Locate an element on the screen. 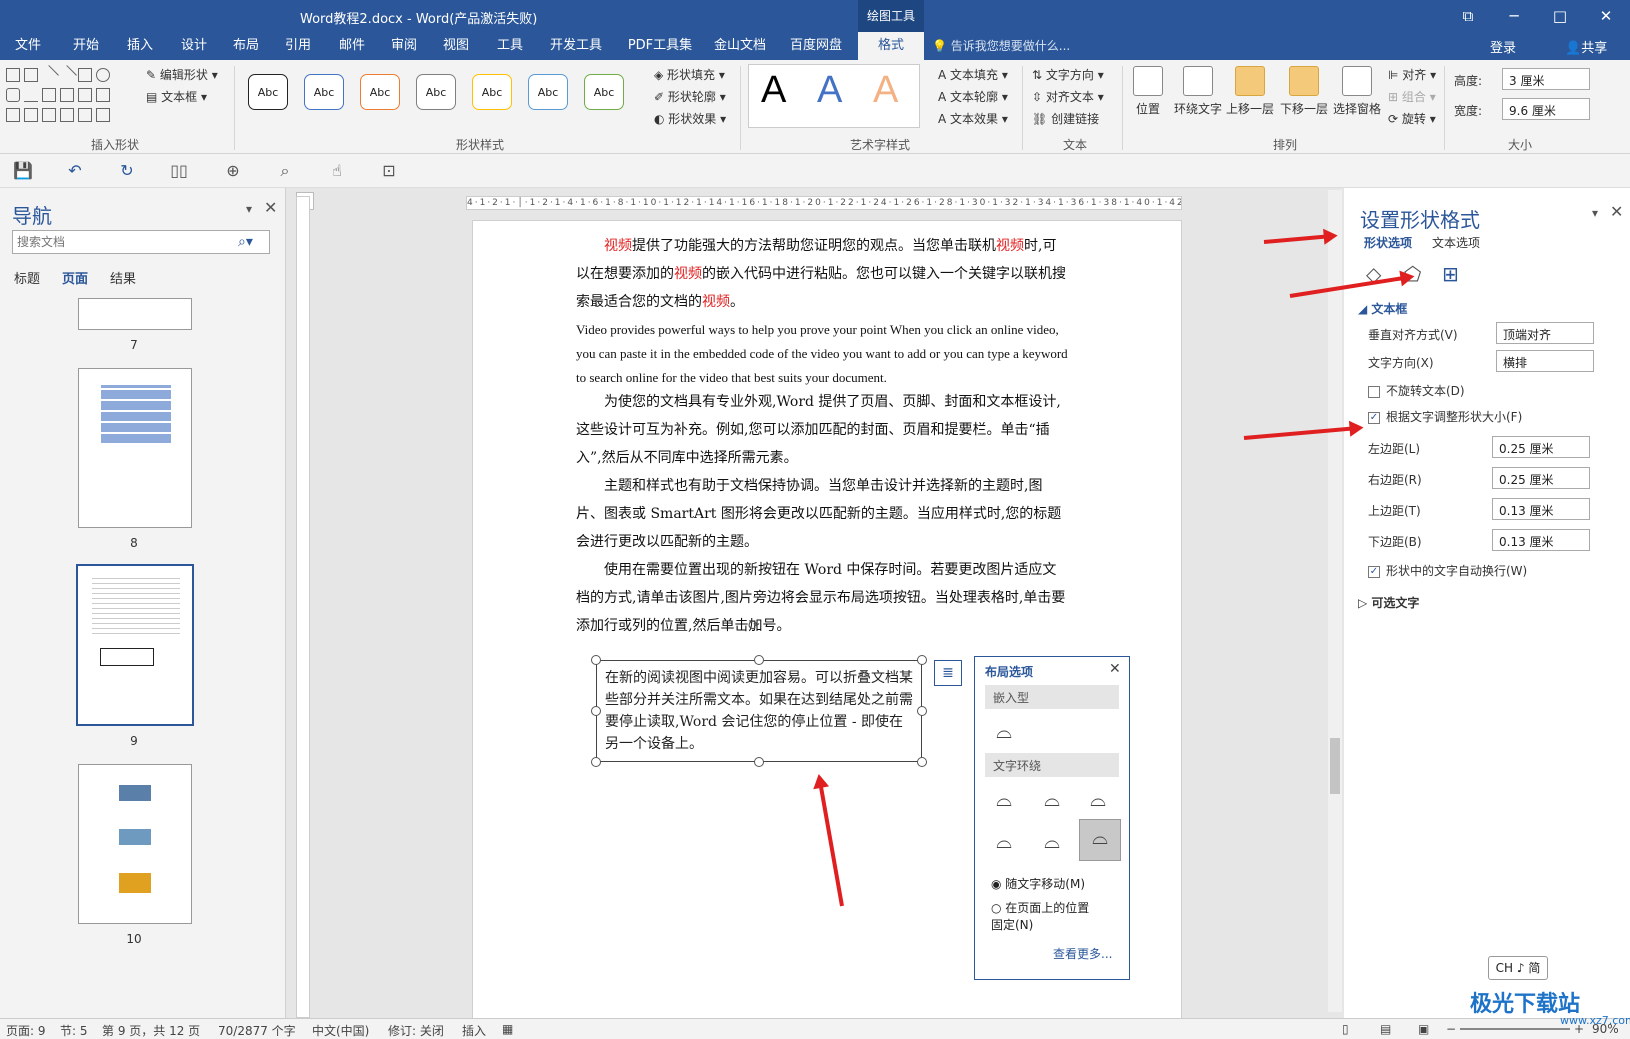 This screenshot has height=1039, width=1630. scroll-thumb is located at coordinates (1335, 766).